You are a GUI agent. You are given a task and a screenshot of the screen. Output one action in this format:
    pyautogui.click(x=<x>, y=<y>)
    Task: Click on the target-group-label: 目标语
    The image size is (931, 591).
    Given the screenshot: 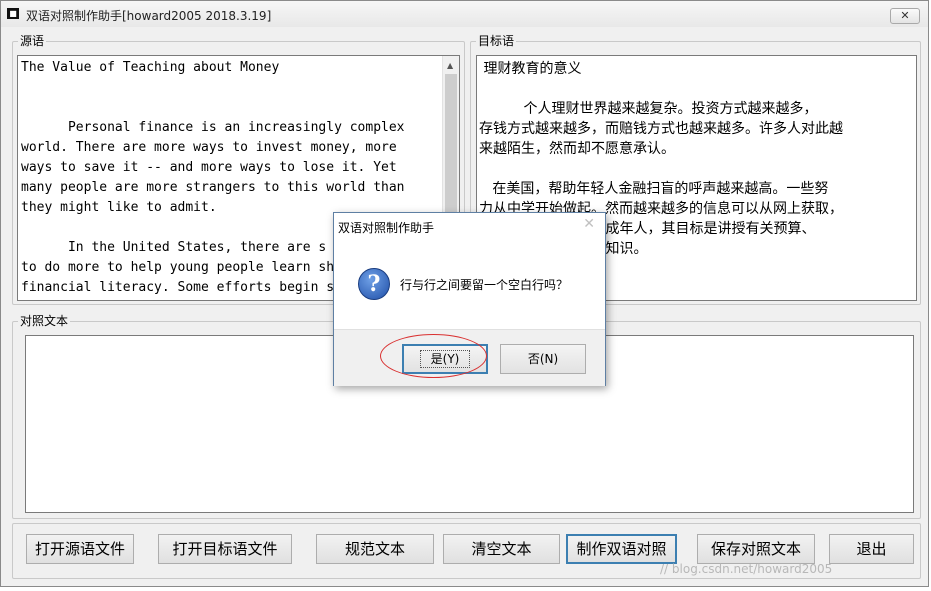 What is the action you would take?
    pyautogui.click(x=496, y=41)
    